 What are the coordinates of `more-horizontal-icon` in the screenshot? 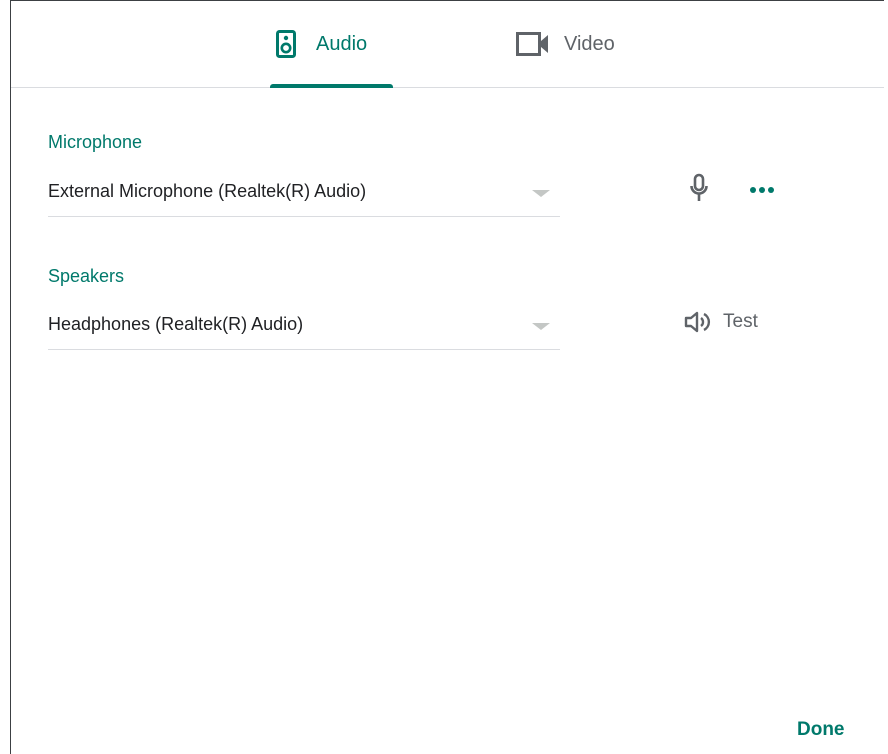 It's located at (762, 190).